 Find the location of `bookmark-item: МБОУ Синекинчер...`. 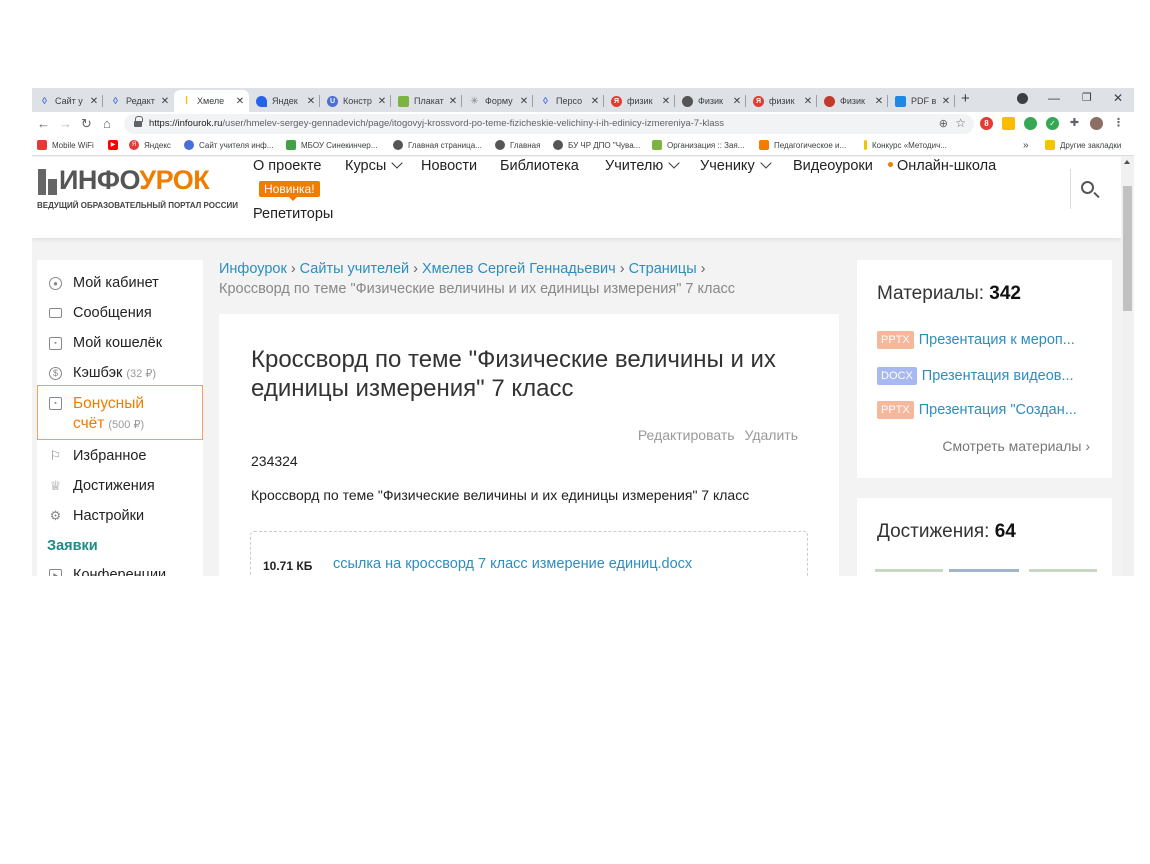

bookmark-item: МБОУ Синекинчер... is located at coordinates (331, 145).